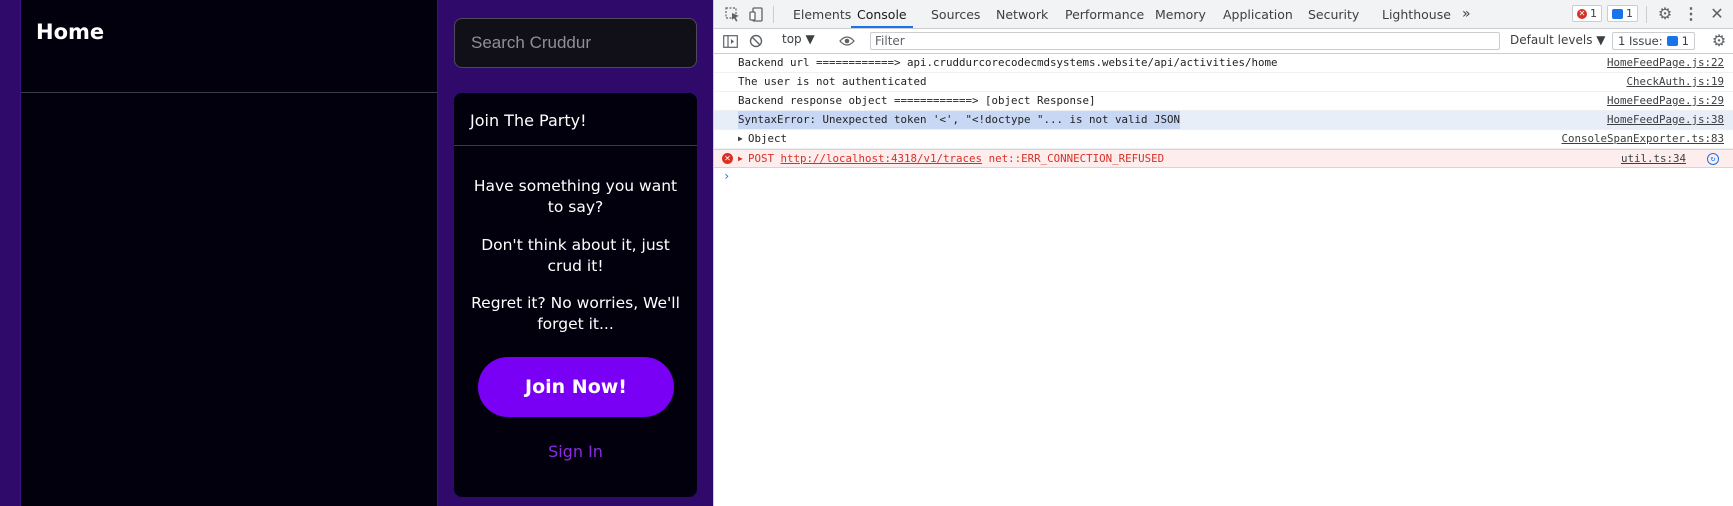  I want to click on message-count: 1, so click(1629, 13).